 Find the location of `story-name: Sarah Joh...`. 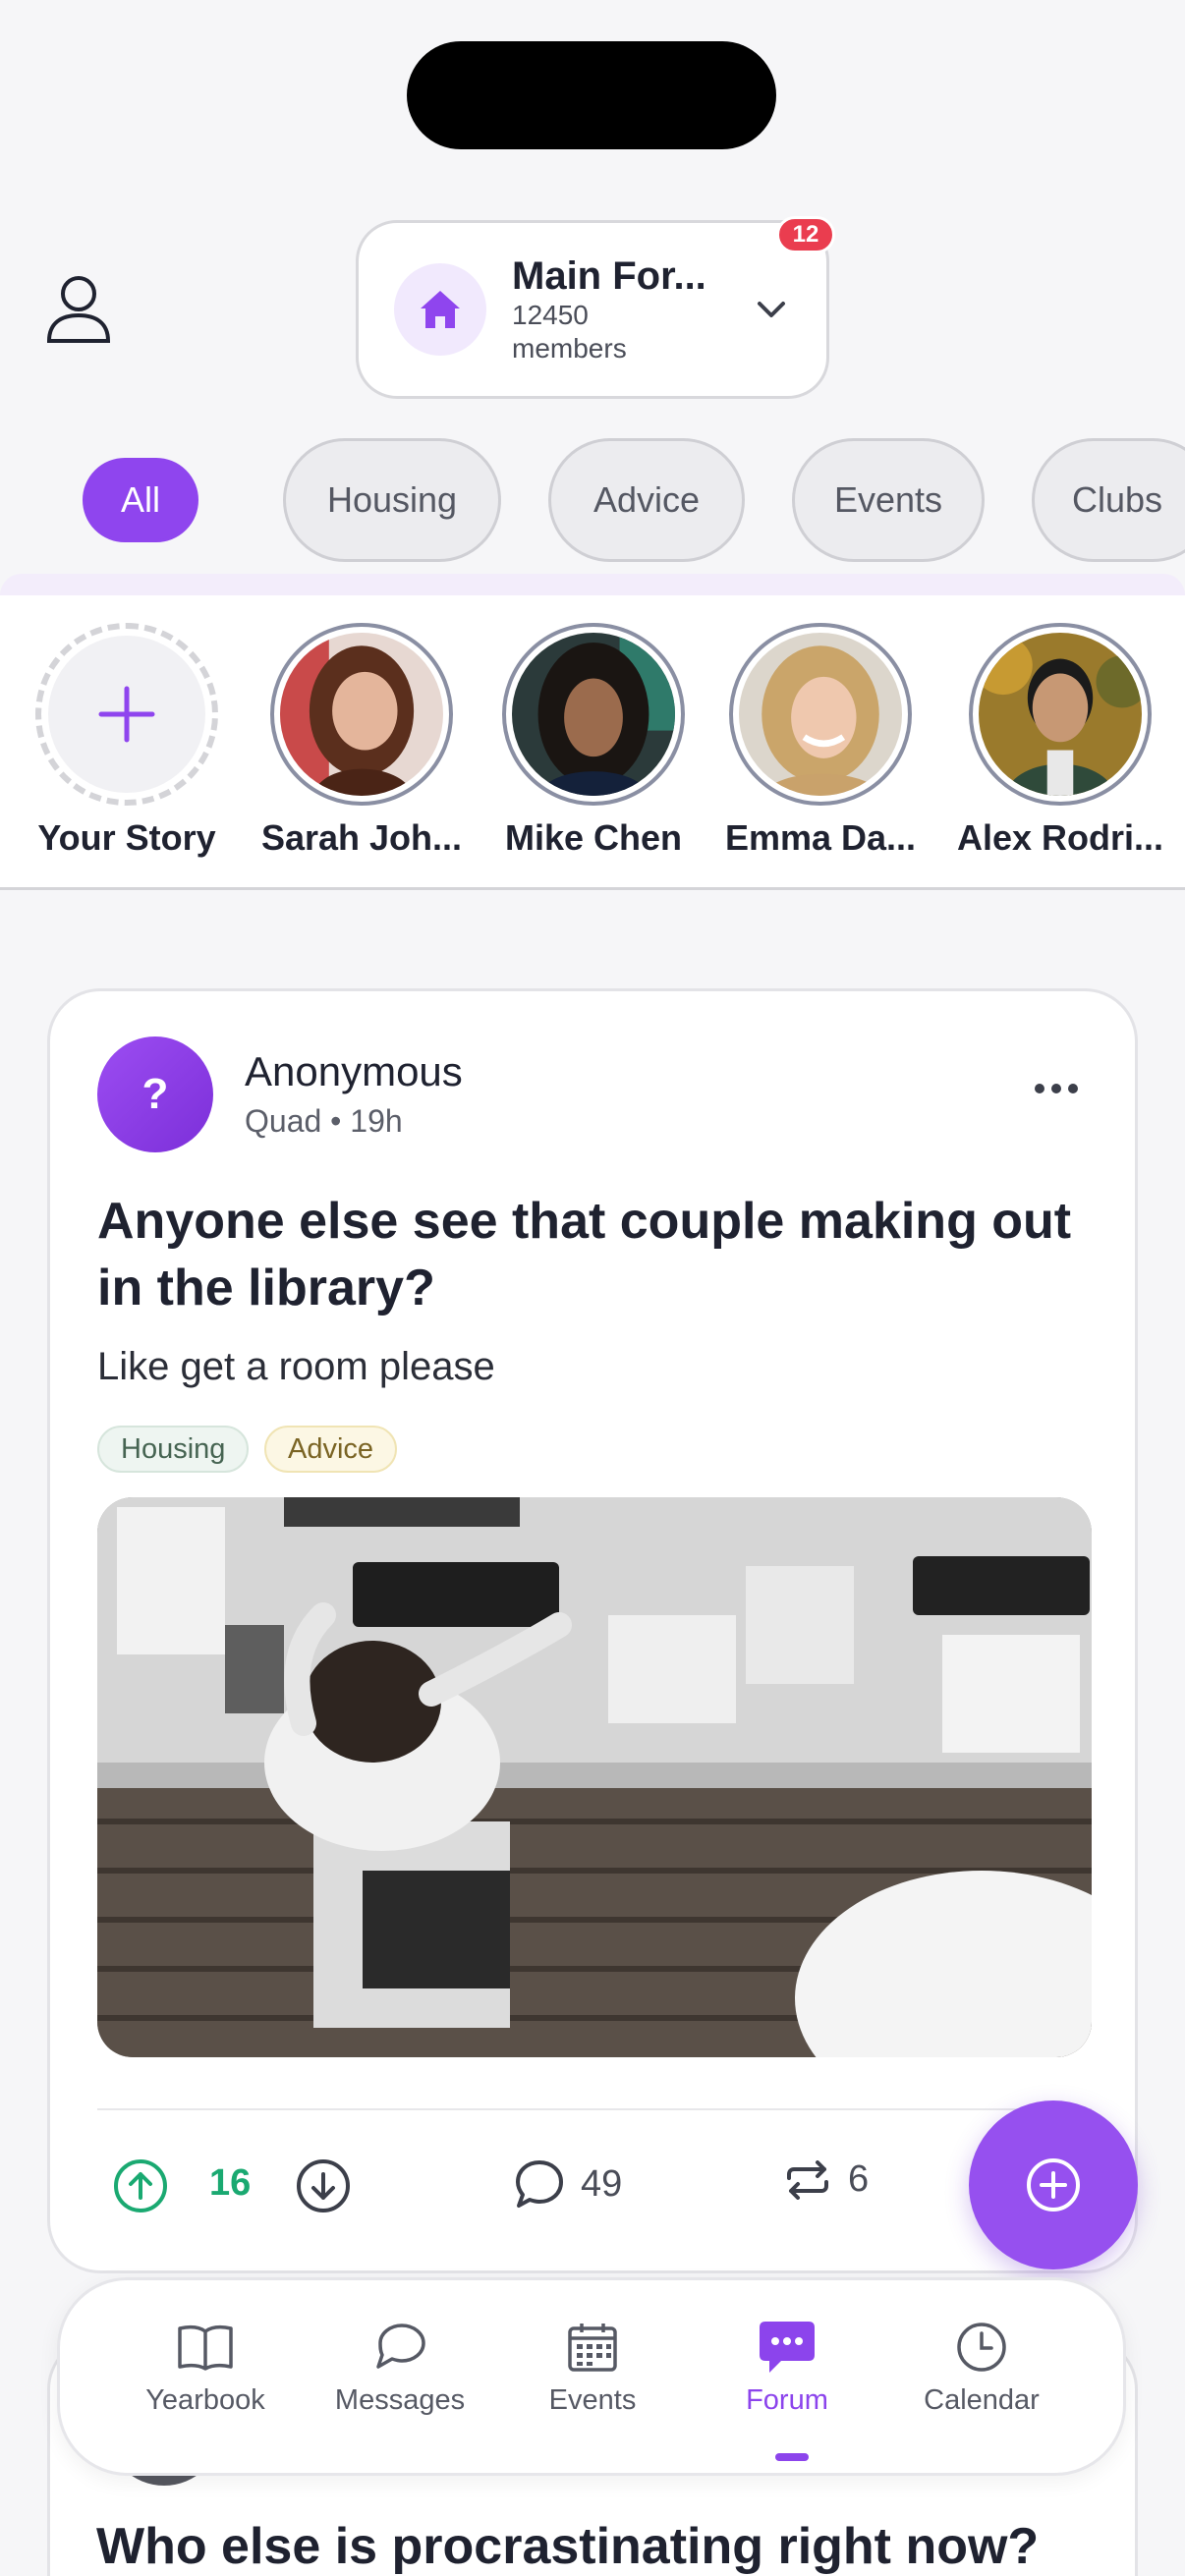

story-name: Sarah Joh... is located at coordinates (362, 837).